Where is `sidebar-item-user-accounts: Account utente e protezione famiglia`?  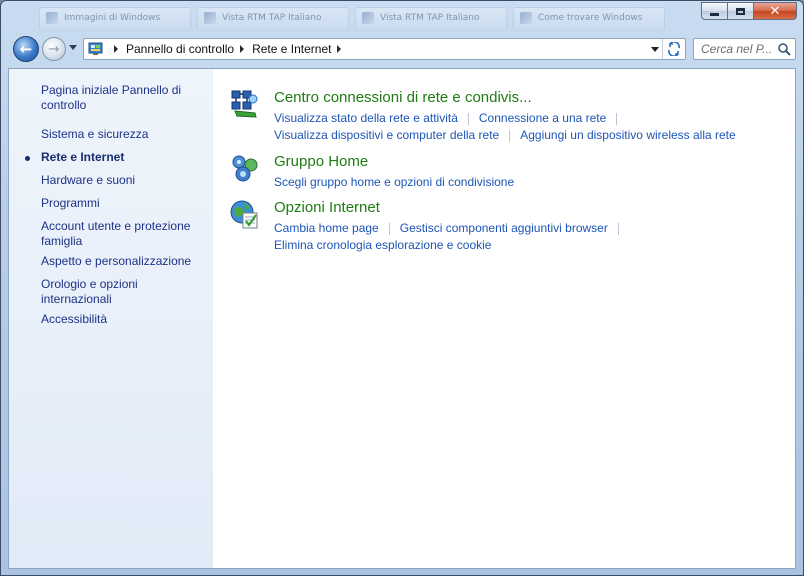
sidebar-item-user-accounts: Account utente e protezione famiglia is located at coordinates (121, 234).